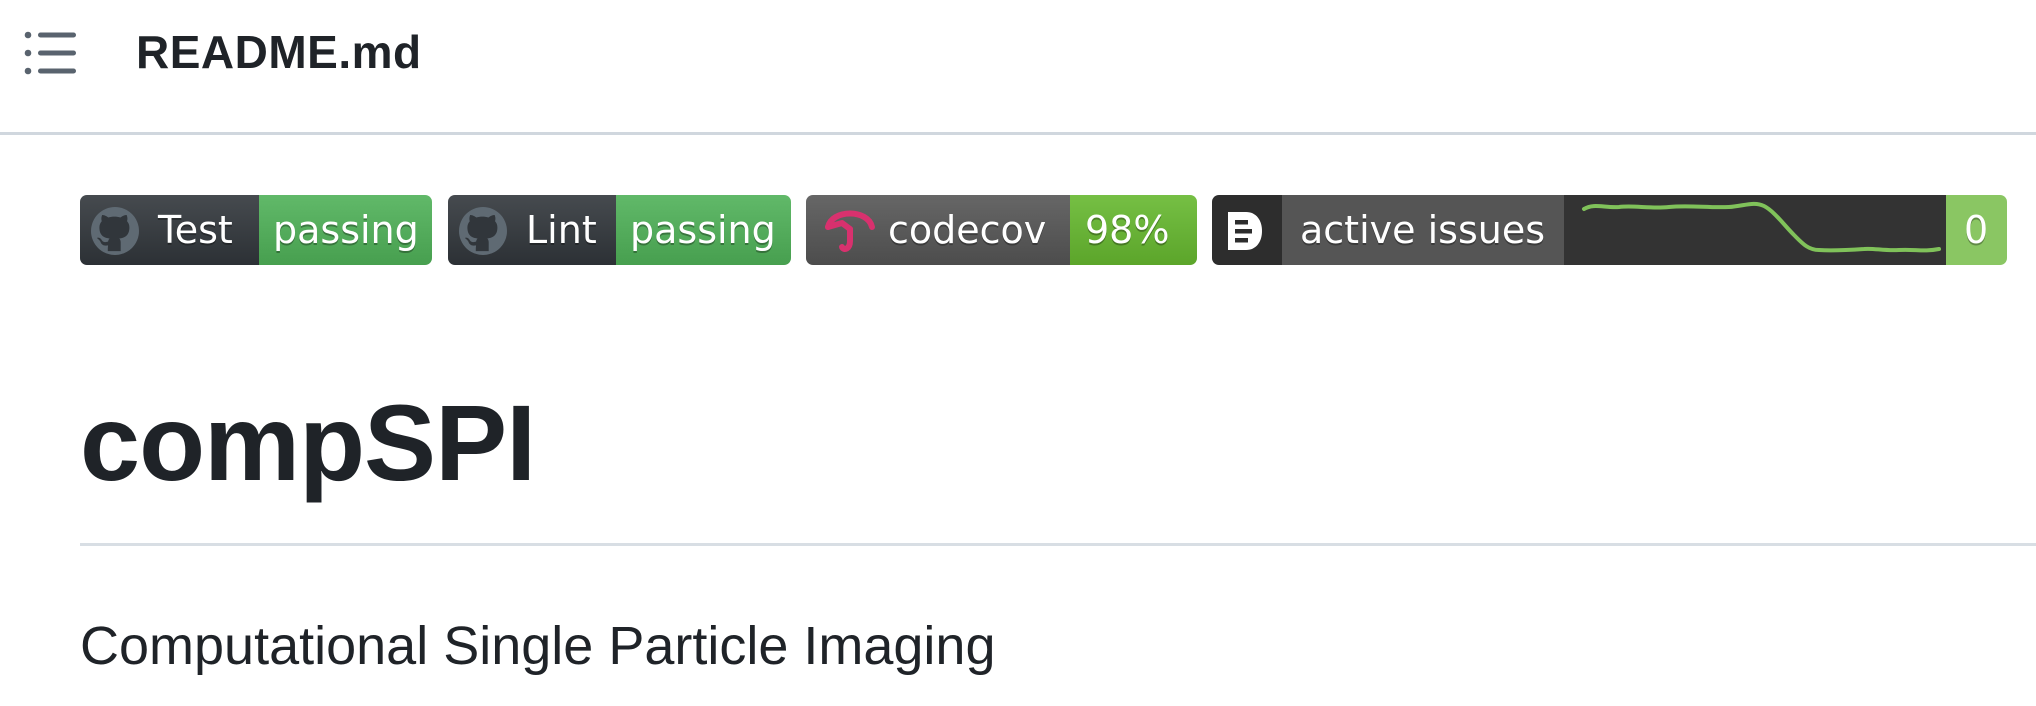 Image resolution: width=2036 pixels, height=706 pixels. What do you see at coordinates (1127, 230) in the screenshot?
I see `badge-status: 98%` at bounding box center [1127, 230].